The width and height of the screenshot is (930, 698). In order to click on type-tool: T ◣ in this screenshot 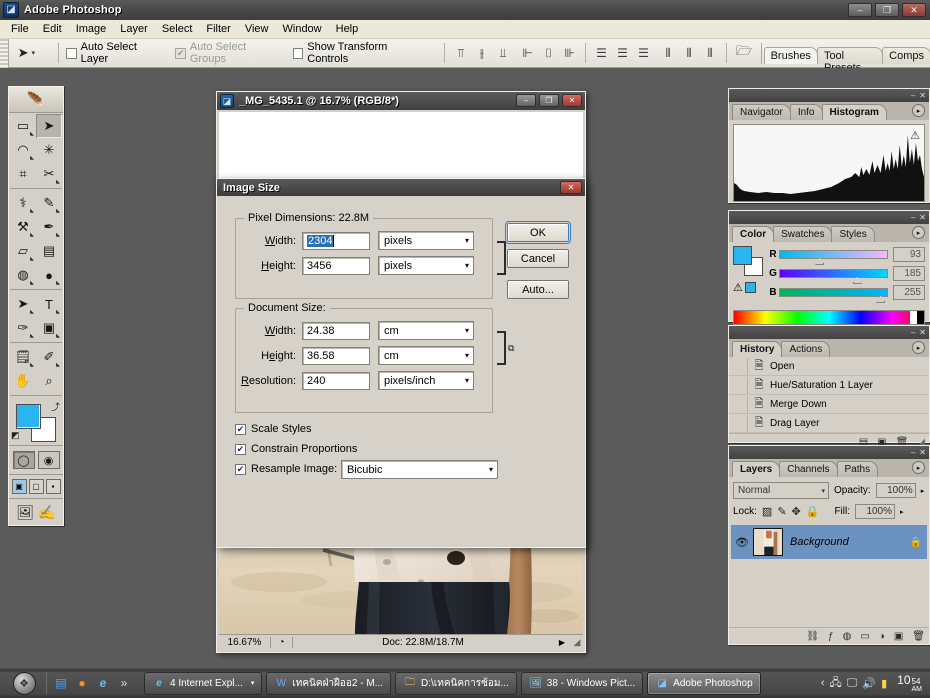, I will do `click(49, 304)`.